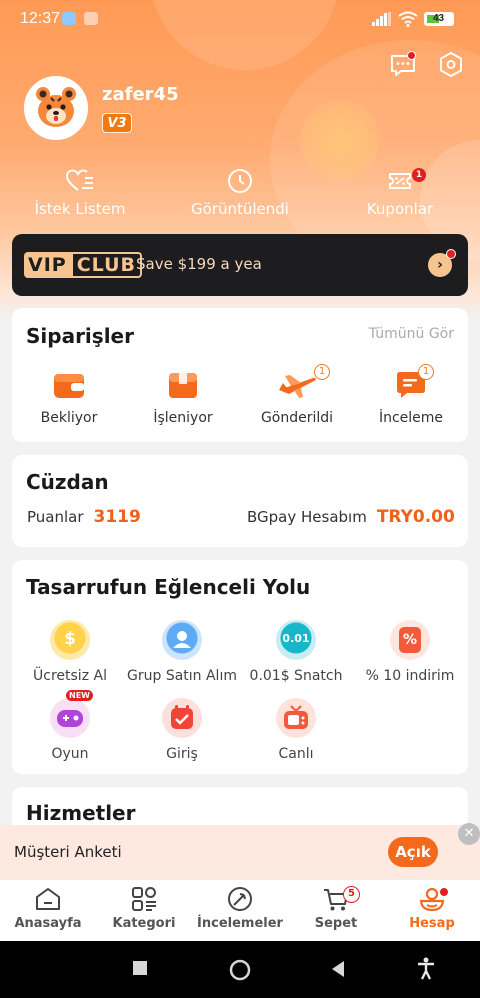  What do you see at coordinates (47, 265) in the screenshot?
I see `vip-logo-left: VIP` at bounding box center [47, 265].